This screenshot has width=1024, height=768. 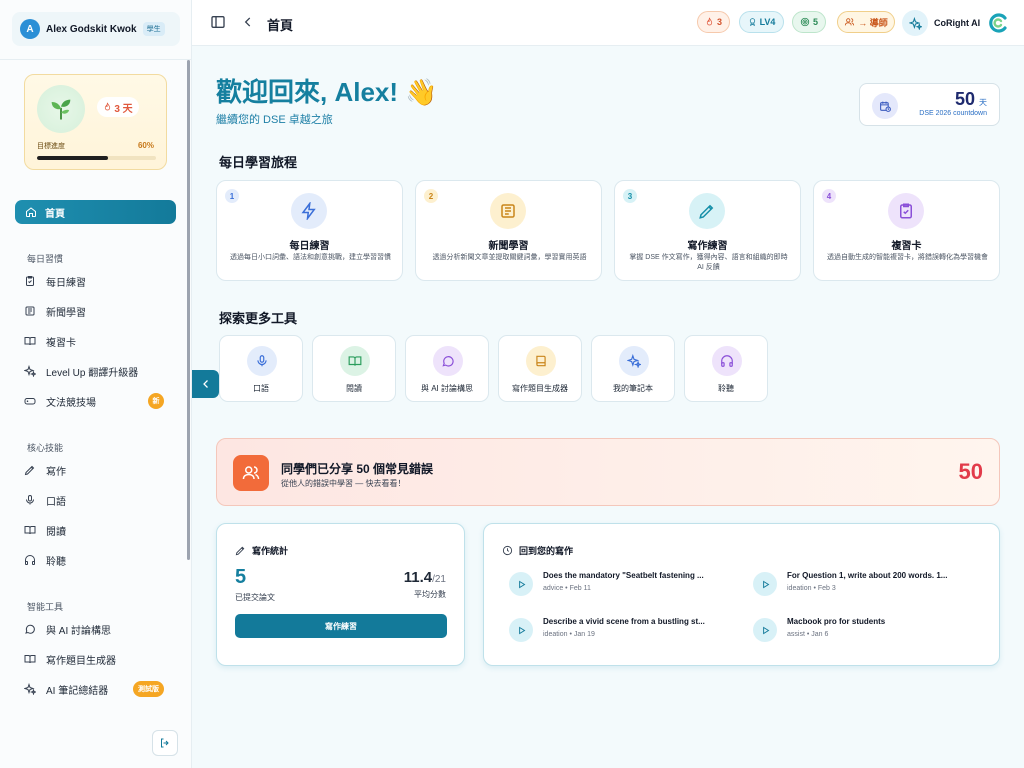 What do you see at coordinates (953, 113) in the screenshot?
I see `countdown-label: DSE 2026 countdown` at bounding box center [953, 113].